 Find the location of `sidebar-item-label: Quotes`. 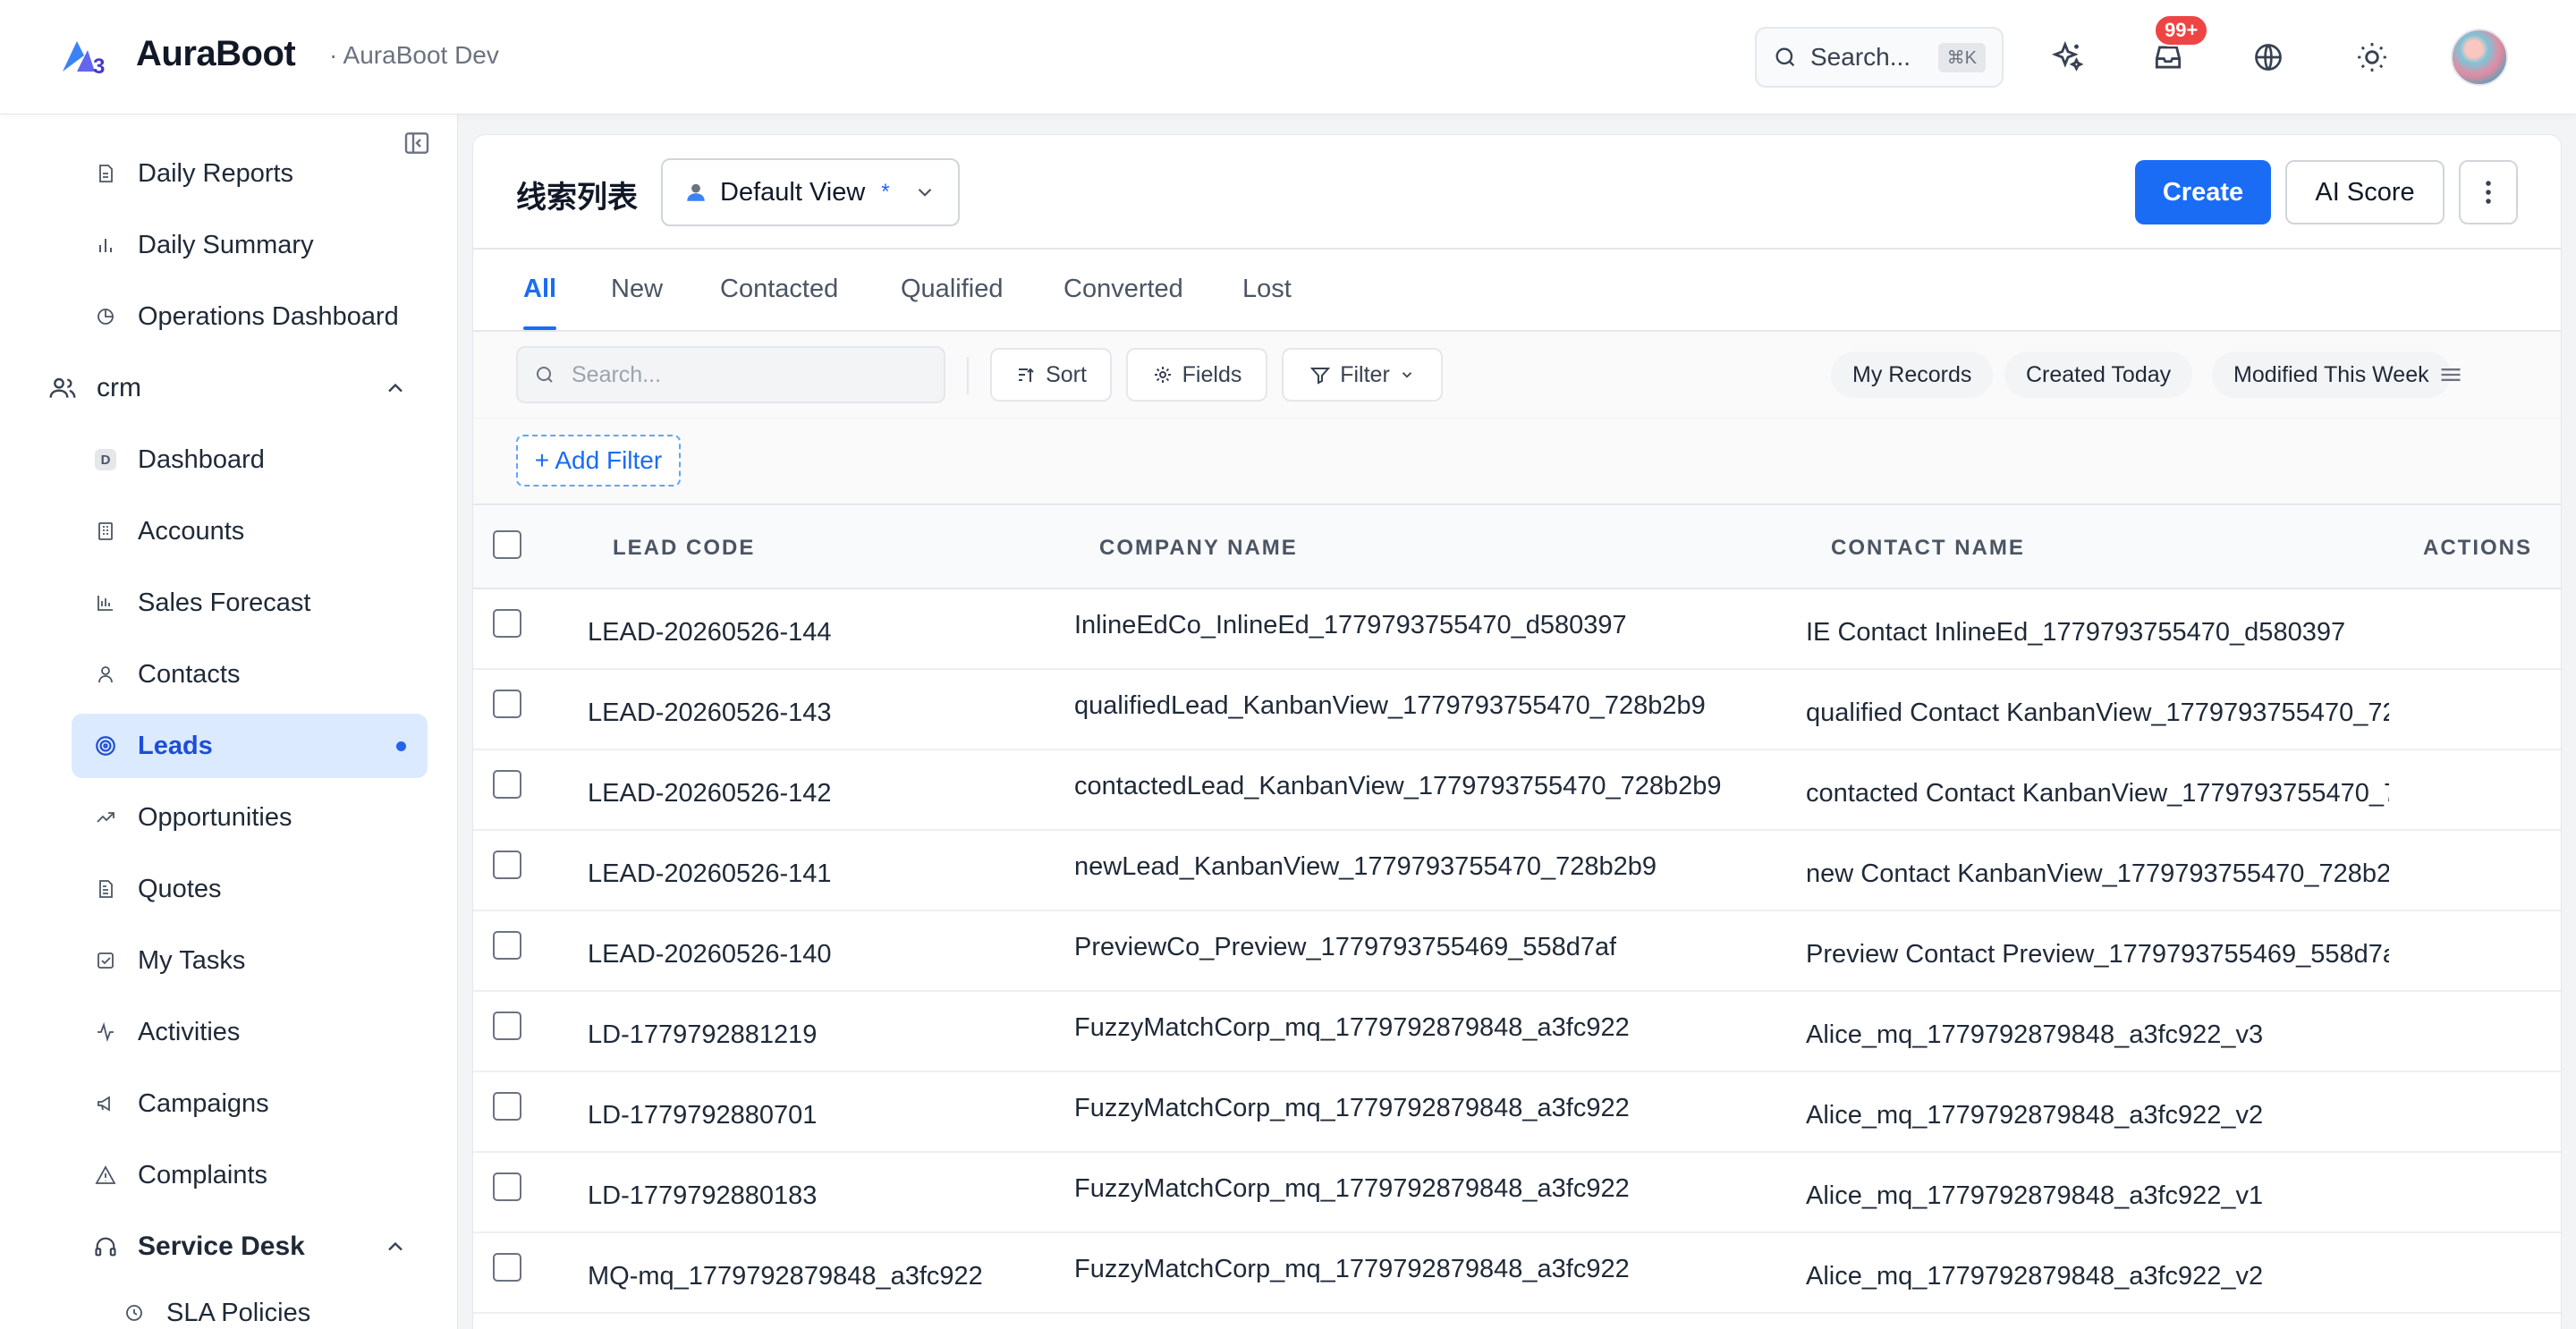

sidebar-item-label: Quotes is located at coordinates (180, 888).